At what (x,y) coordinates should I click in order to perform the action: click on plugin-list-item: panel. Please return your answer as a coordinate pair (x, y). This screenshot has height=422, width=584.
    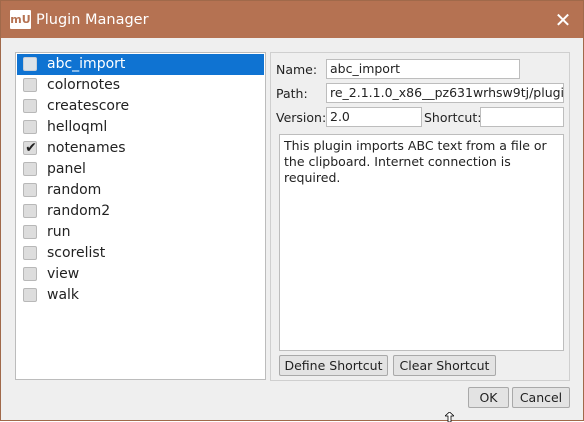
    Looking at the image, I should click on (140, 169).